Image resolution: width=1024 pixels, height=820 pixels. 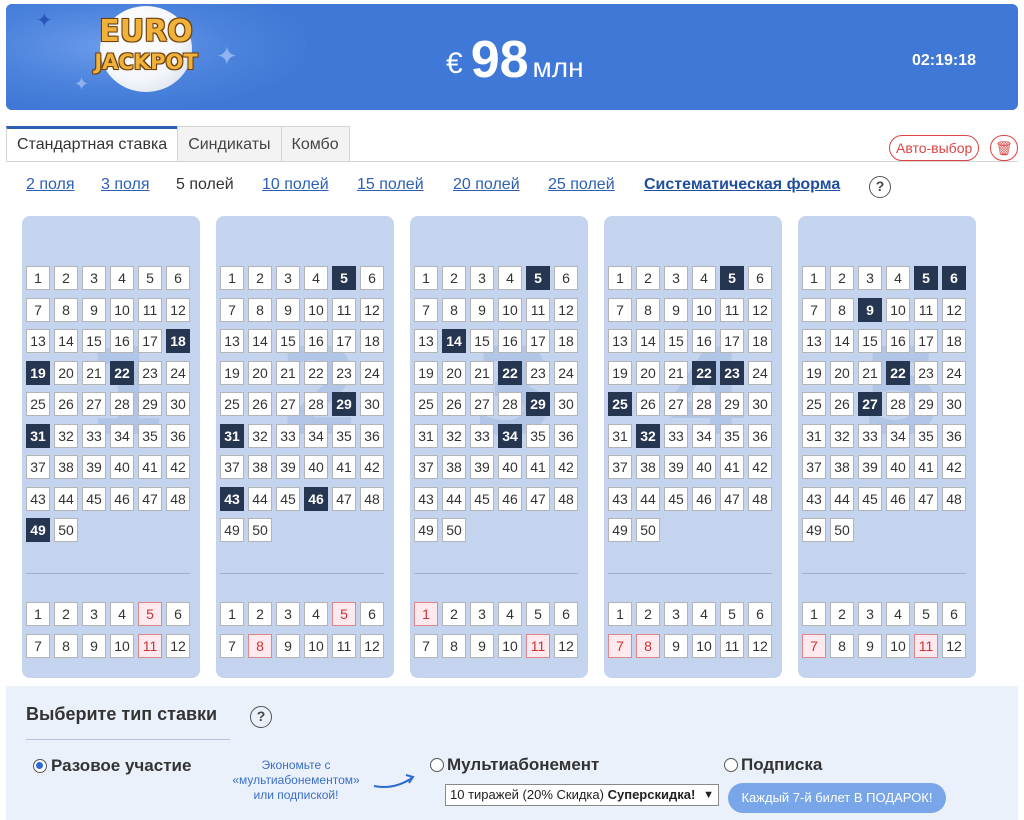 I want to click on multi-subscription-radio, so click(x=437, y=765).